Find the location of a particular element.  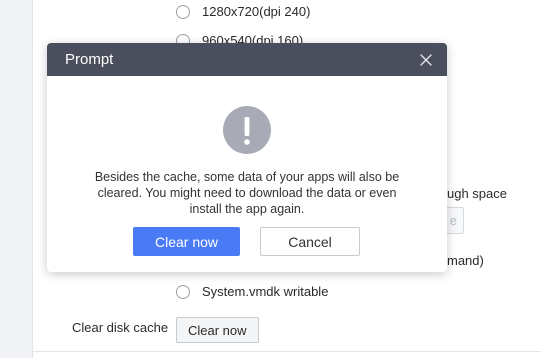

close-icon is located at coordinates (426, 60).